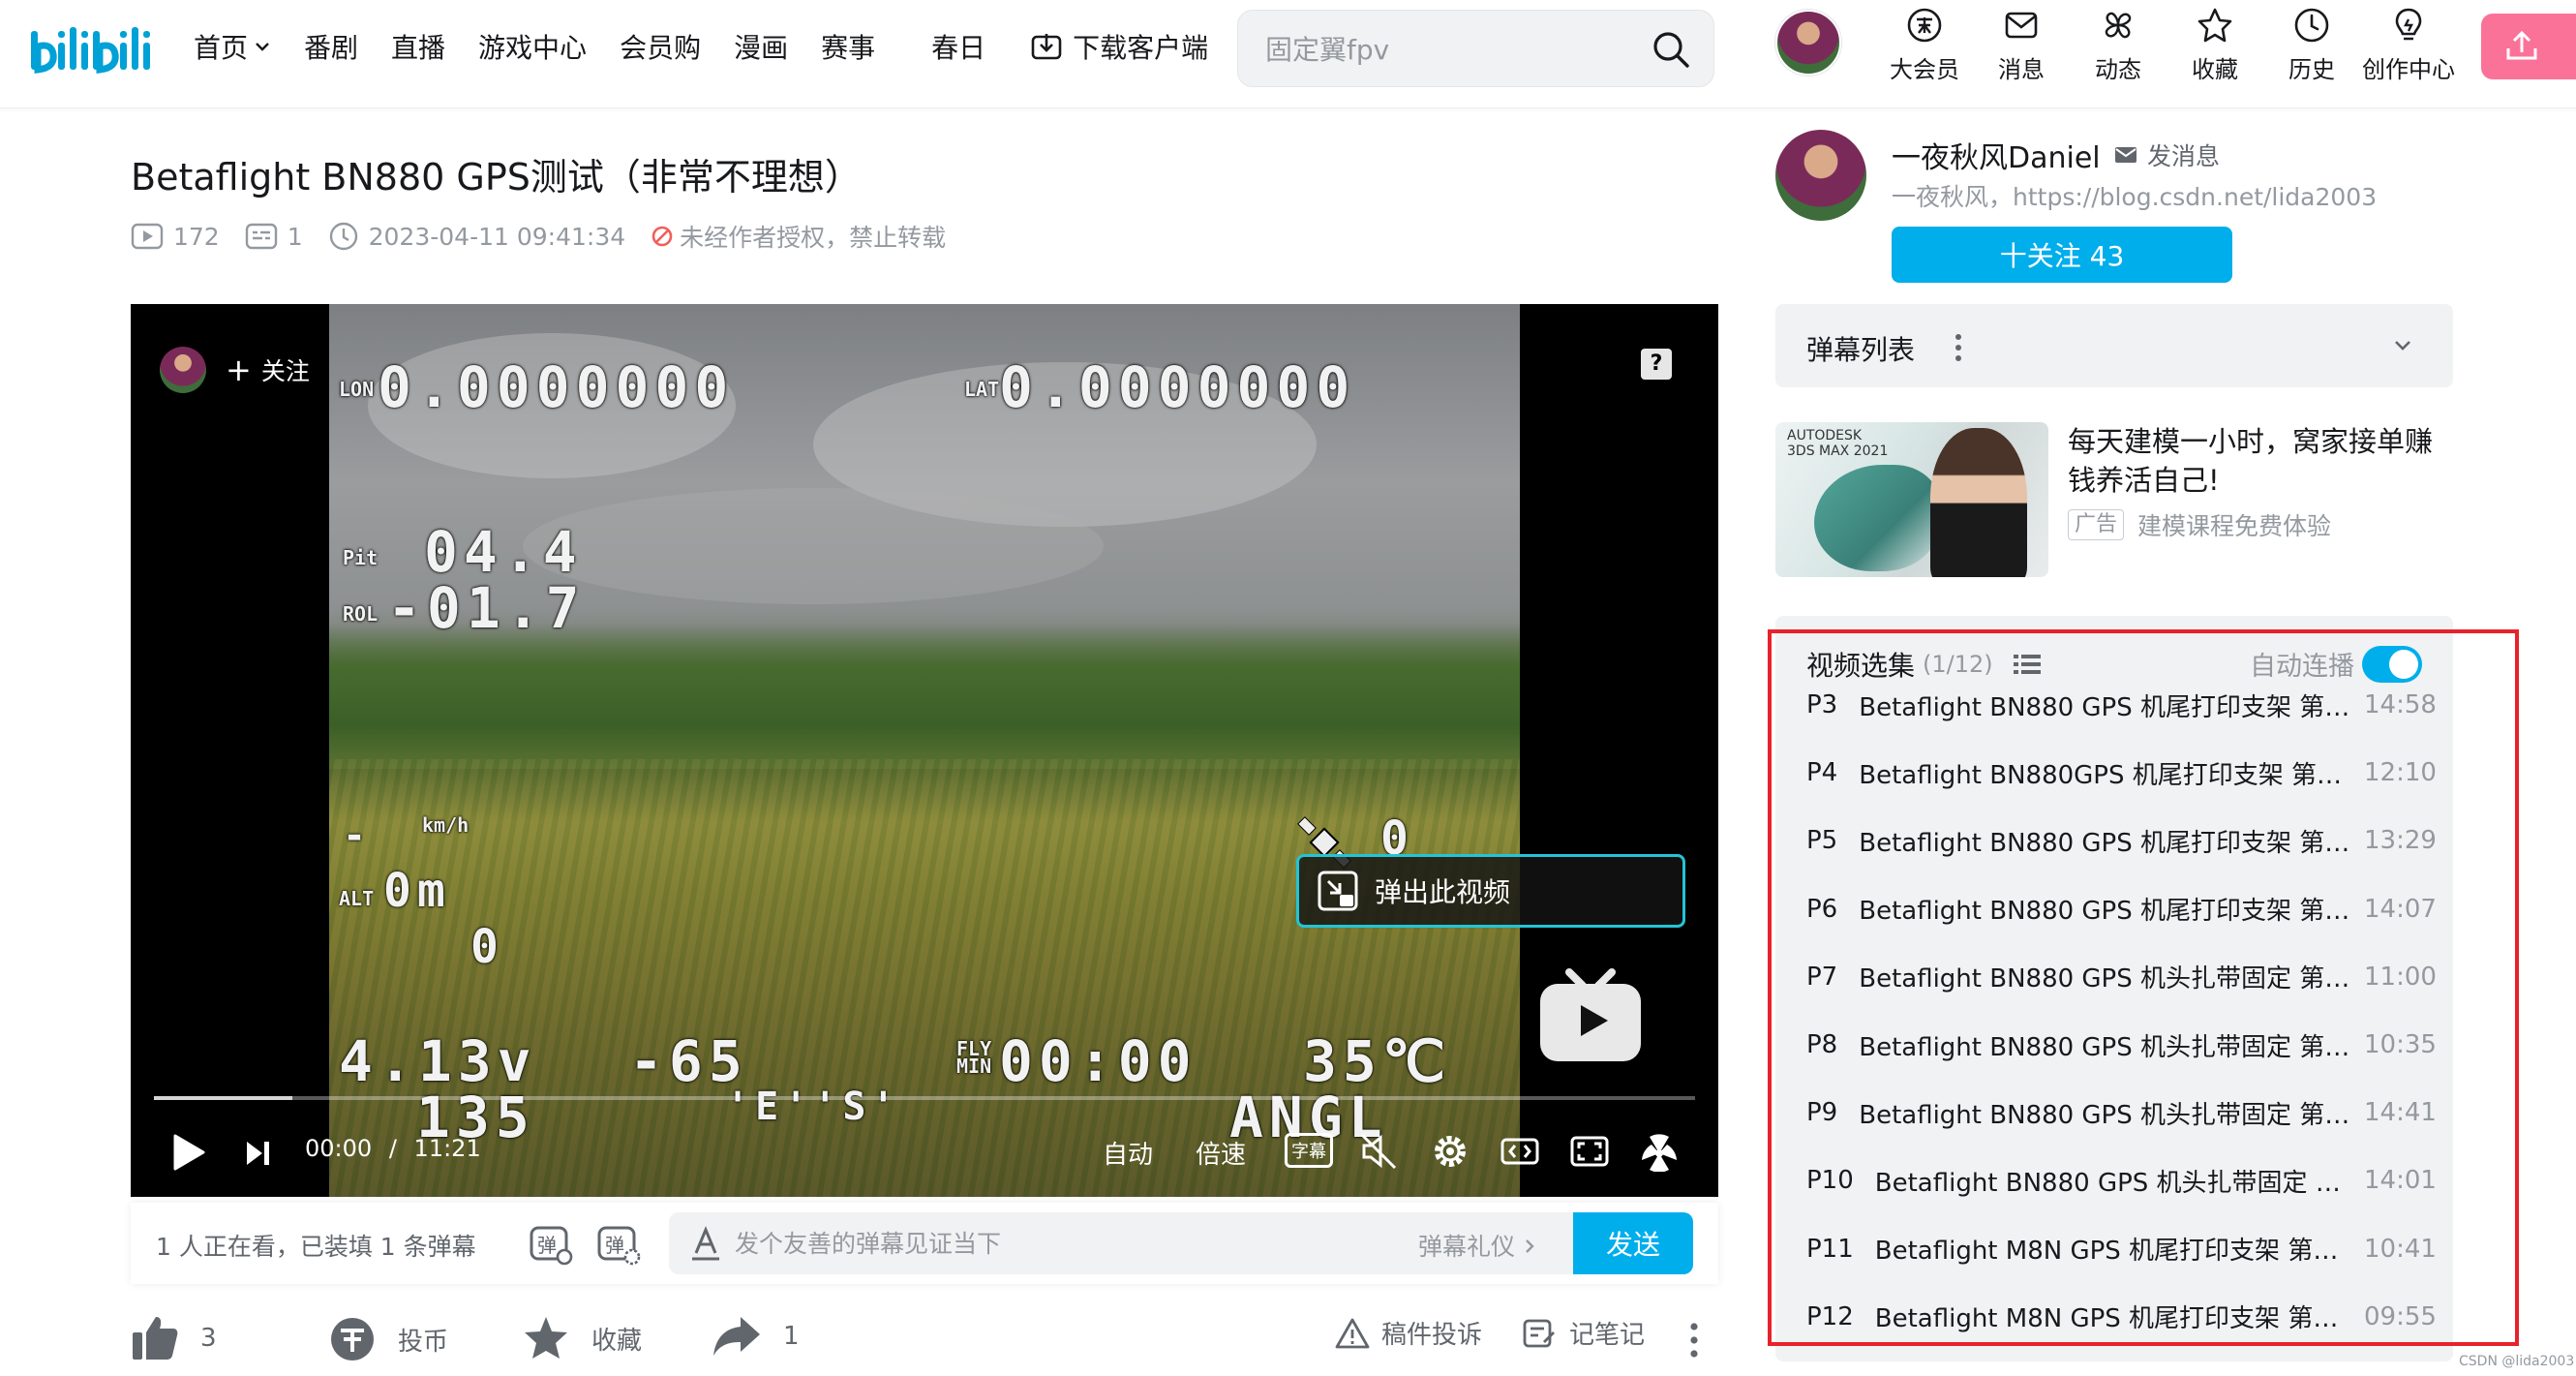  What do you see at coordinates (1450, 1151) in the screenshot?
I see `settings-icon` at bounding box center [1450, 1151].